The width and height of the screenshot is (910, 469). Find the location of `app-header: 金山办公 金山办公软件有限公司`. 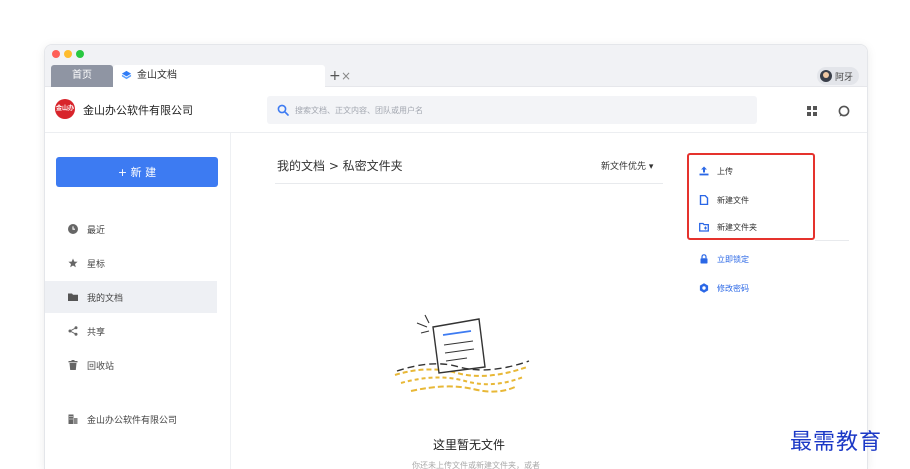

app-header: 金山办公 金山办公软件有限公司 is located at coordinates (456, 110).